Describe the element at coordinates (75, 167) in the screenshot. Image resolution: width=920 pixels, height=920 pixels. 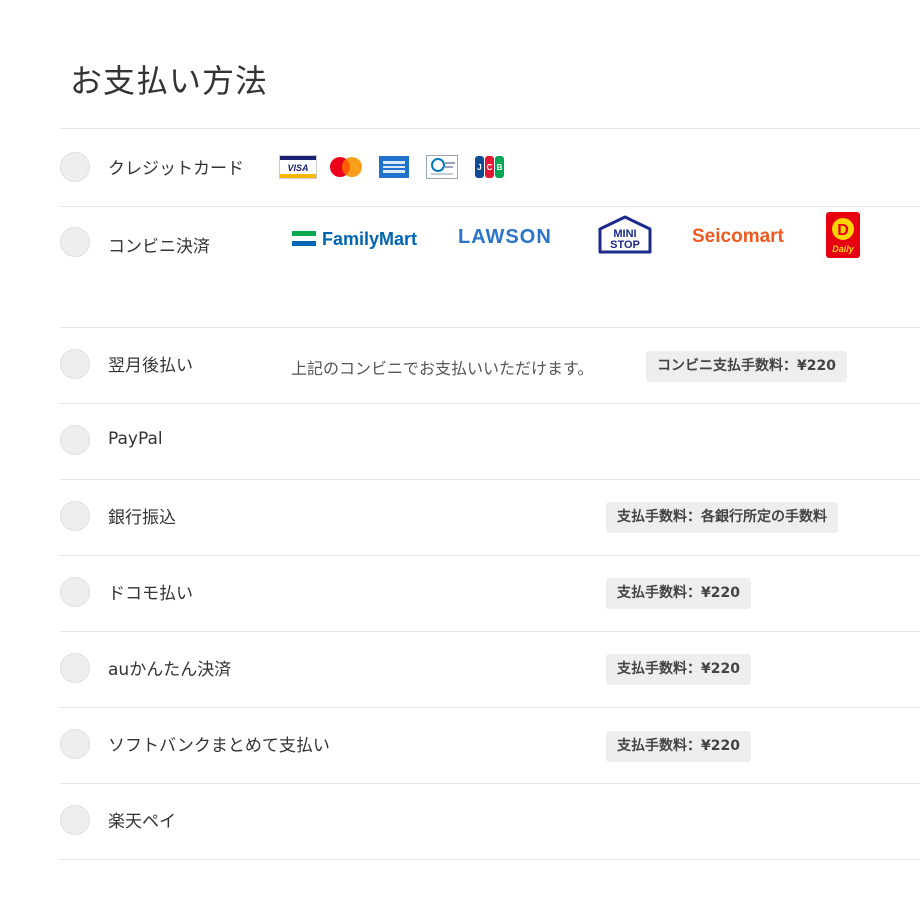
I see `radio-credit-card` at that location.